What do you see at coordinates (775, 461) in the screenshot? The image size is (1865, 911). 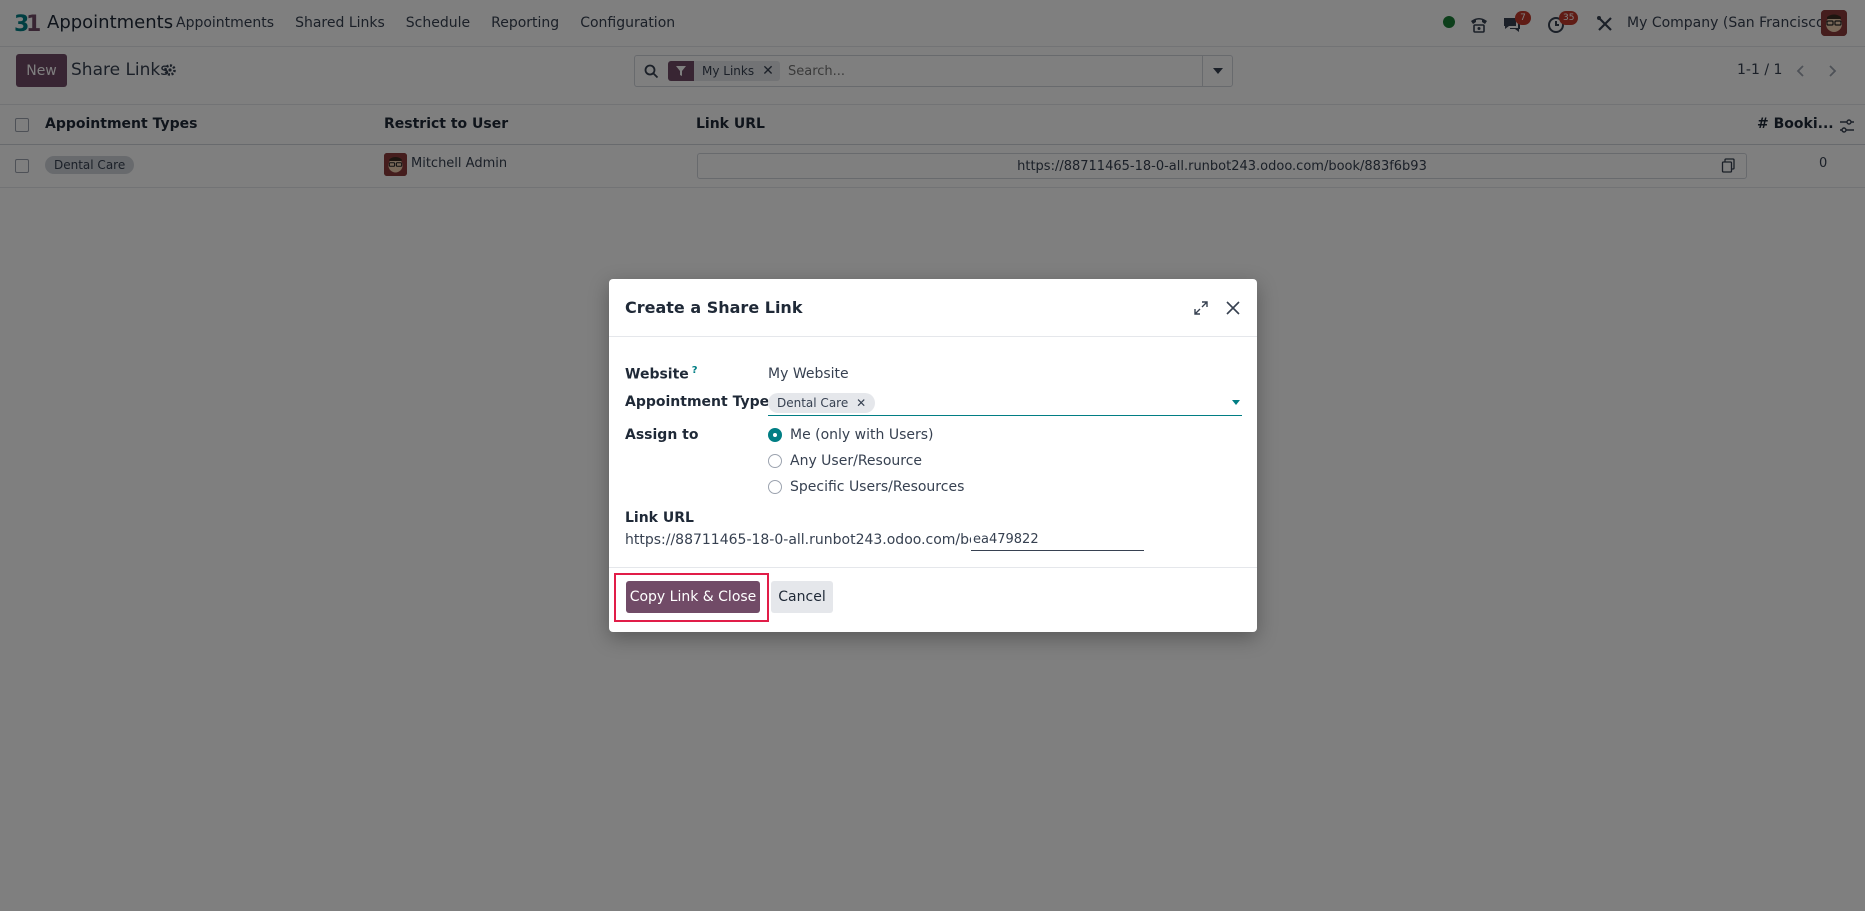 I see `radio-any` at bounding box center [775, 461].